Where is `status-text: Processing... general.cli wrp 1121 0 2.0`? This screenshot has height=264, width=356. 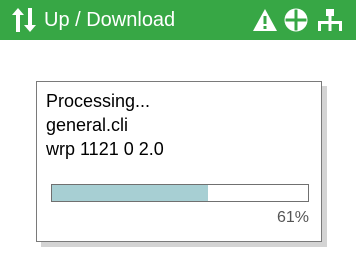
status-text: Processing... general.cli wrp 1121 0 2.0 is located at coordinates (105, 125).